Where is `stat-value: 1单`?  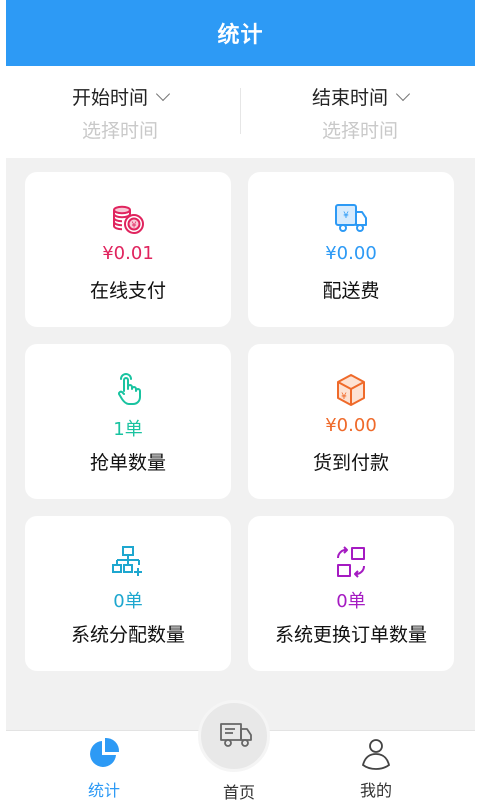
stat-value: 1单 is located at coordinates (128, 429).